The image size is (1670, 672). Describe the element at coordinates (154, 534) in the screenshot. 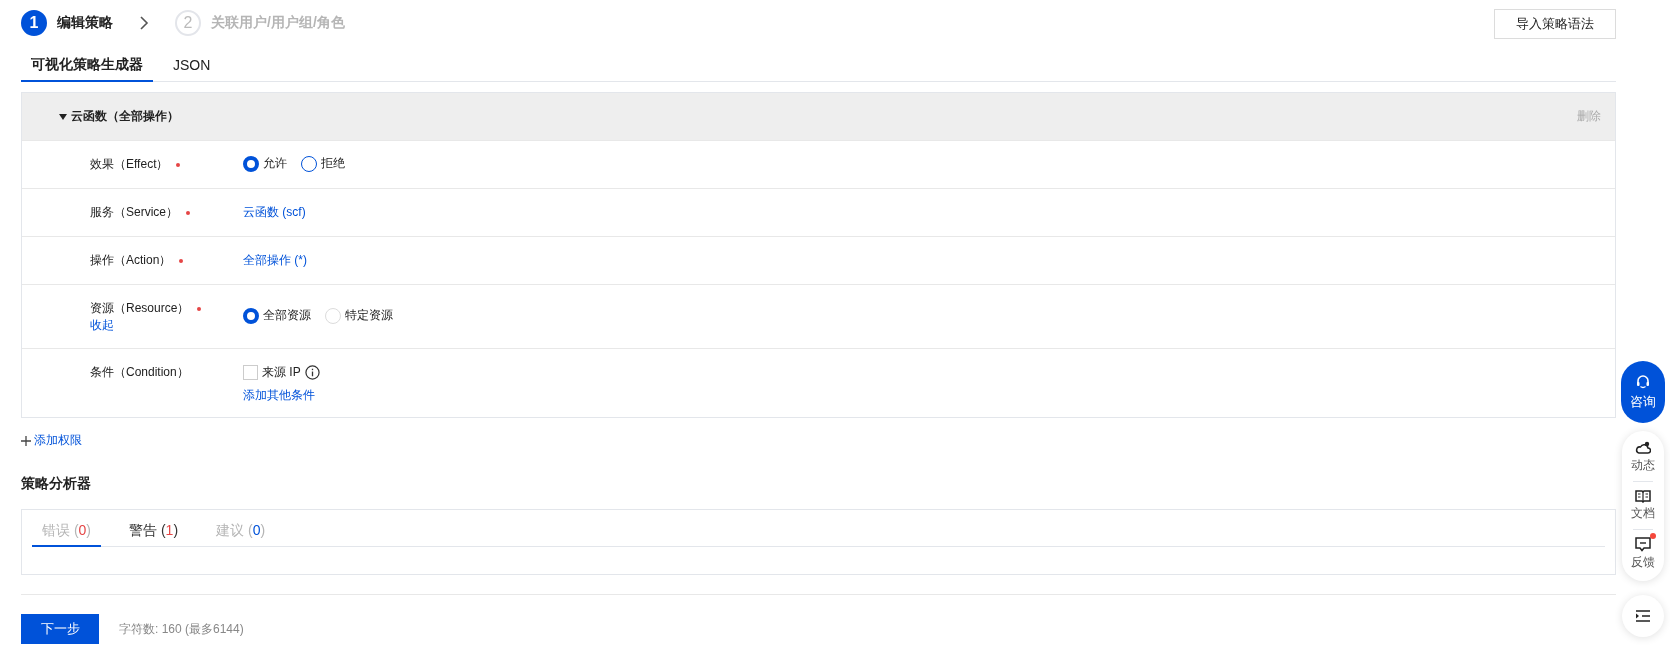

I see `analyzer-tab: 警告 (1)` at that location.